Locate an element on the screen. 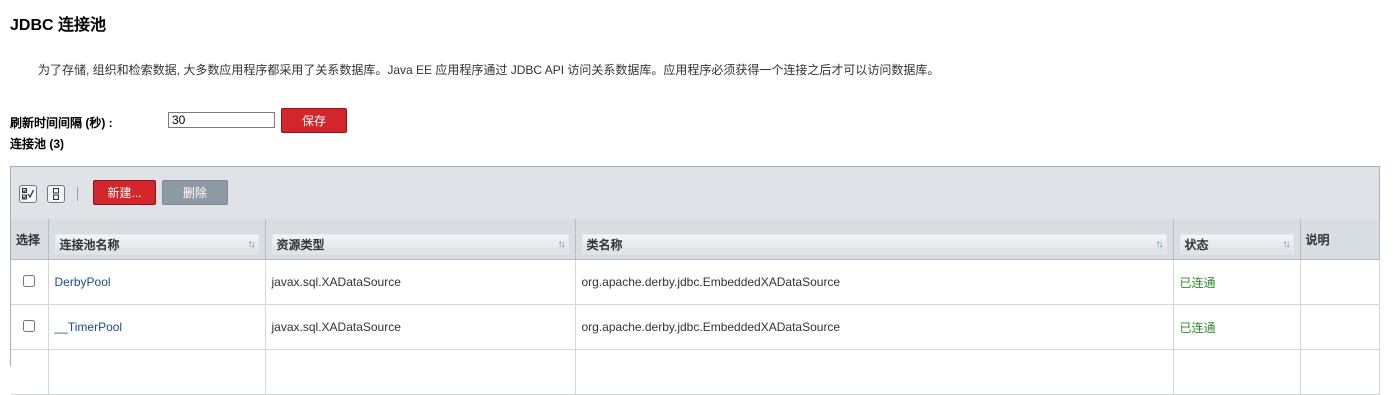 The image size is (1393, 395). delete-pool-button: 删除 is located at coordinates (195, 192).